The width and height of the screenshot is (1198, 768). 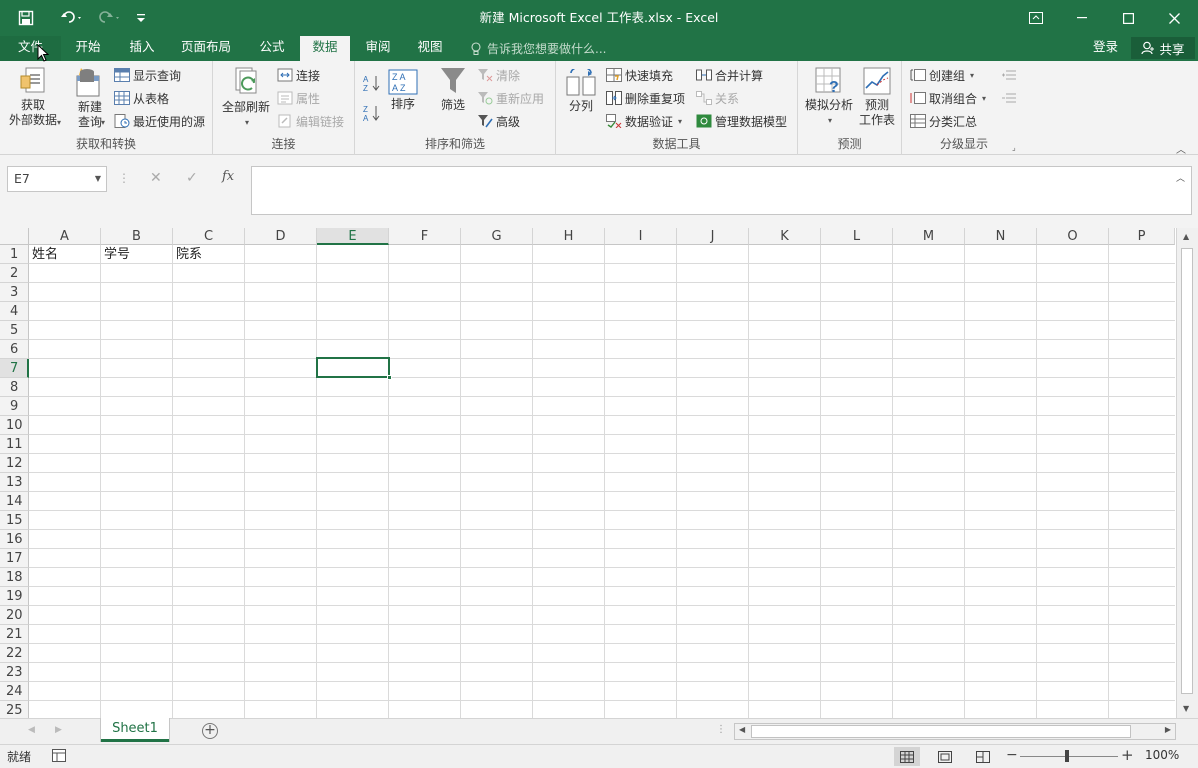 What do you see at coordinates (14, 425) in the screenshot?
I see `row-header-10: 10` at bounding box center [14, 425].